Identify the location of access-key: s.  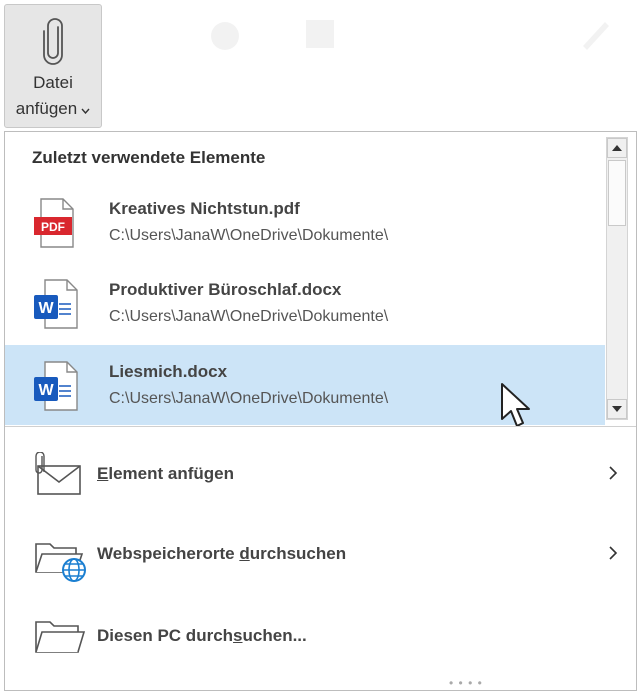
(238, 635).